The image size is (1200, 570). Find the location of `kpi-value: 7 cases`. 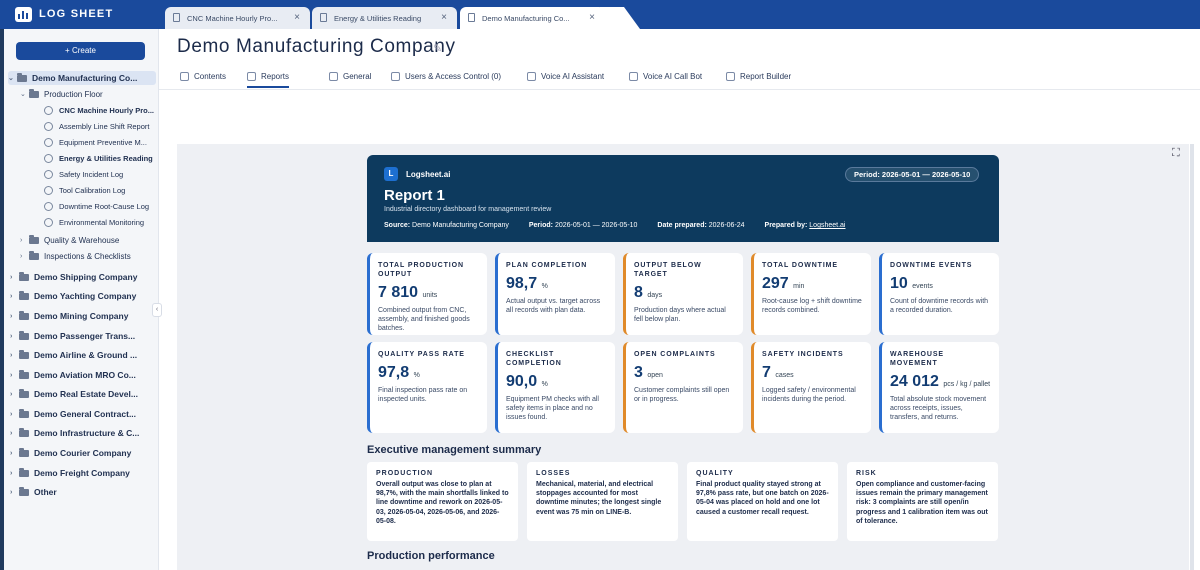

kpi-value: 7 cases is located at coordinates (812, 373).